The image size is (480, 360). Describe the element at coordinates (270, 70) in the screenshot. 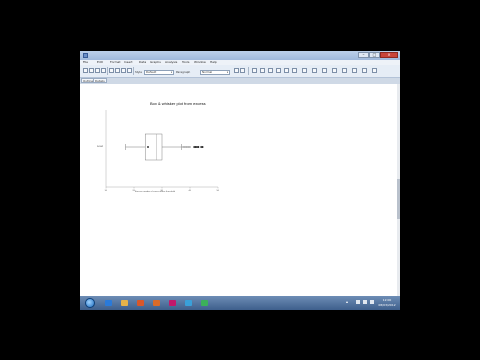

I see `underline-icon` at that location.